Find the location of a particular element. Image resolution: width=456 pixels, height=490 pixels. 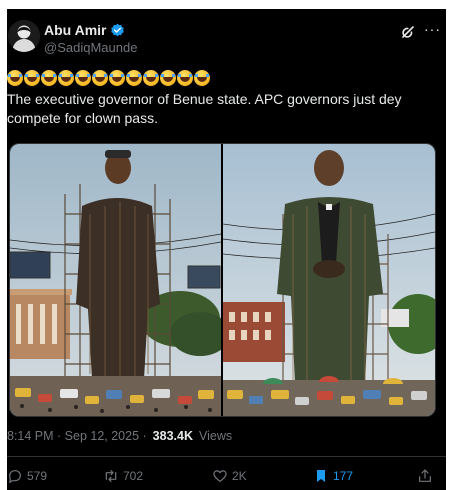

post-meta: 8:14 PM · Sep 12, 2025 · 383.4K Views is located at coordinates (119, 436).